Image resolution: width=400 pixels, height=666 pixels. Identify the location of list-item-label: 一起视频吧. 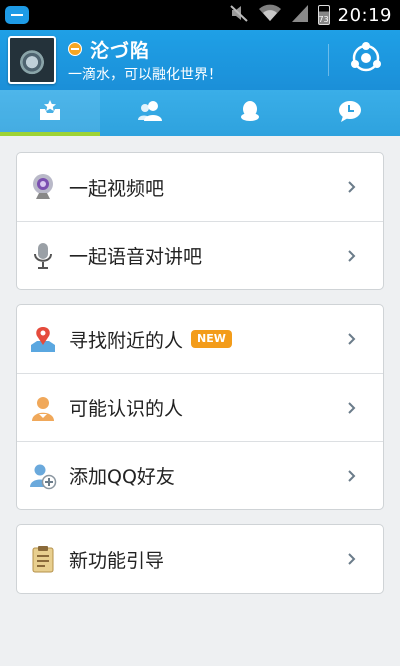
(117, 188).